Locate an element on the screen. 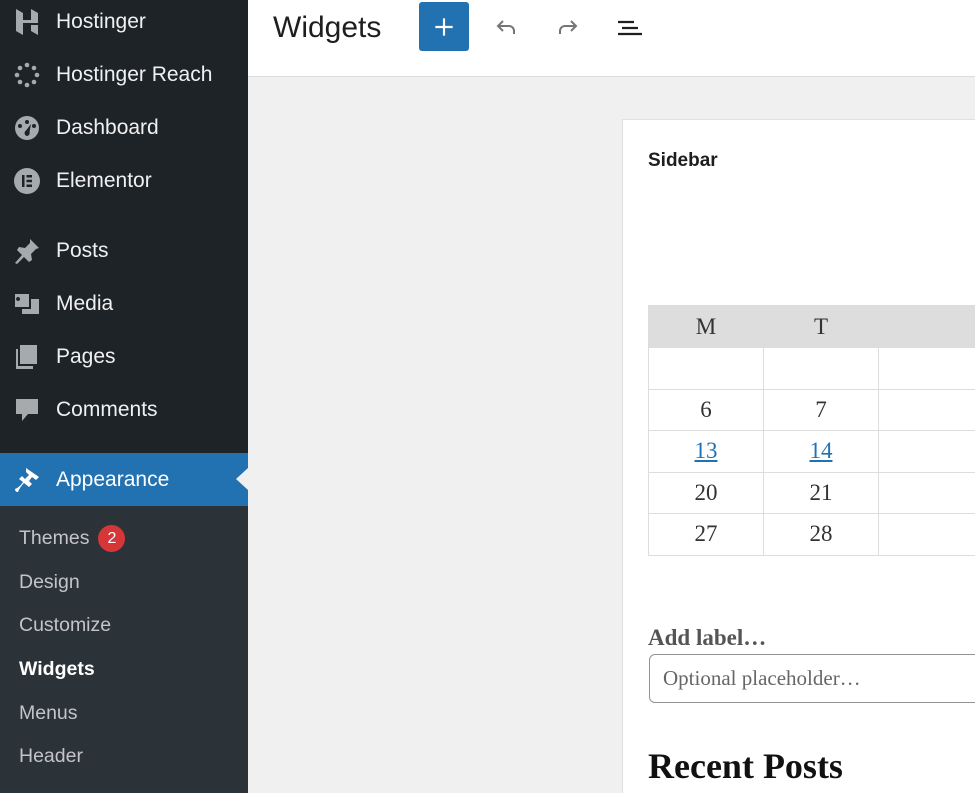 The height and width of the screenshot is (793, 975). media-icon is located at coordinates (27, 304).